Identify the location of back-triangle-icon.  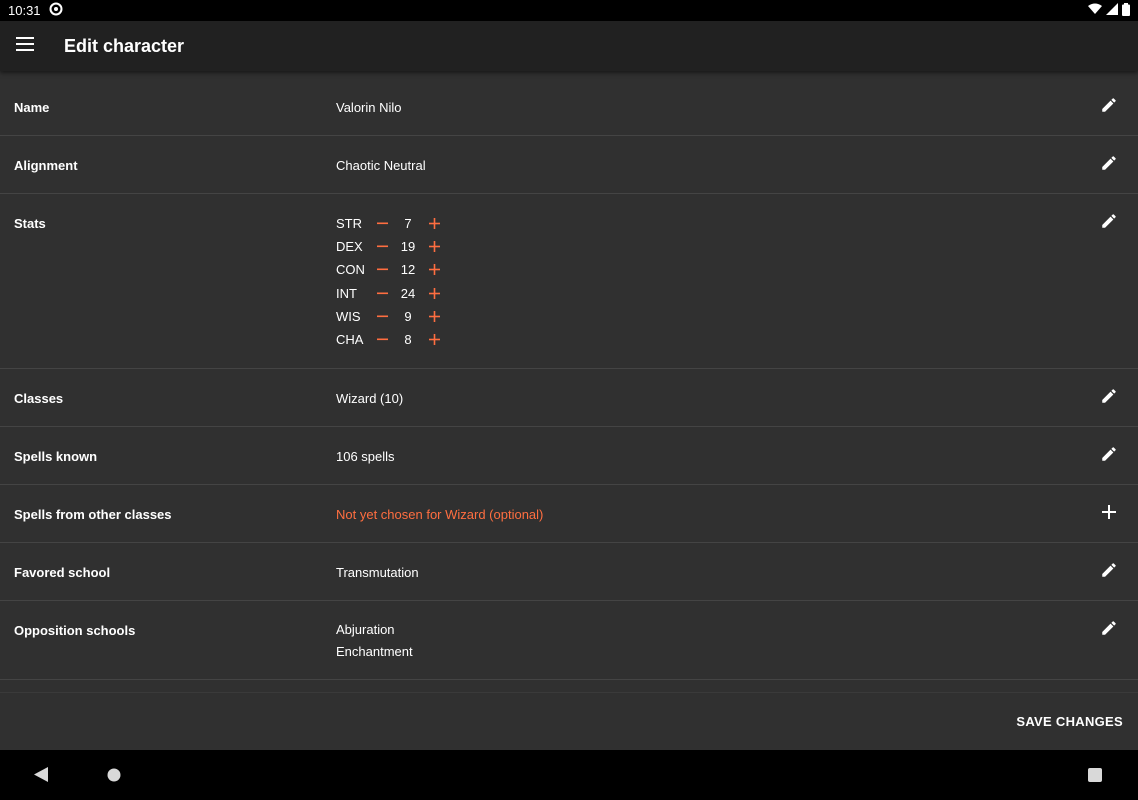
(41, 776).